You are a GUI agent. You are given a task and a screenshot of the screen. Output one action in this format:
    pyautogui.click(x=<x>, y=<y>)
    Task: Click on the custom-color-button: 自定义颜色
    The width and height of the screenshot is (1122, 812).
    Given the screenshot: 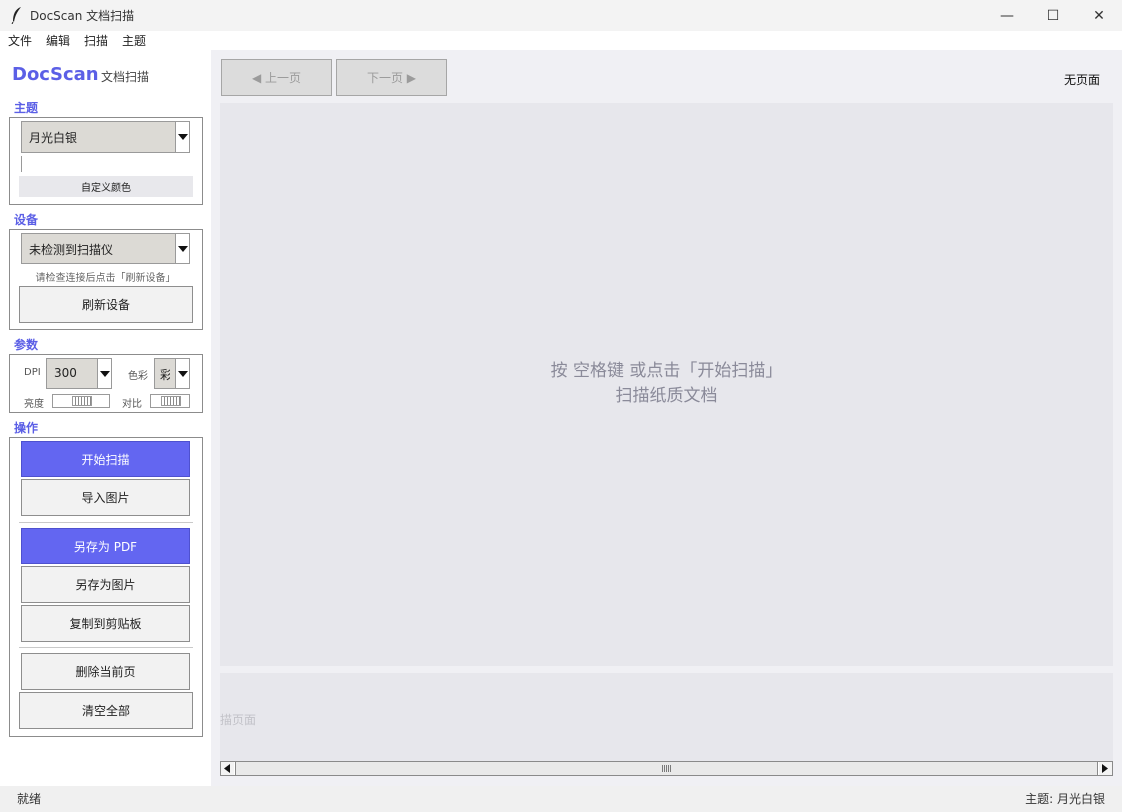 What is the action you would take?
    pyautogui.click(x=106, y=186)
    